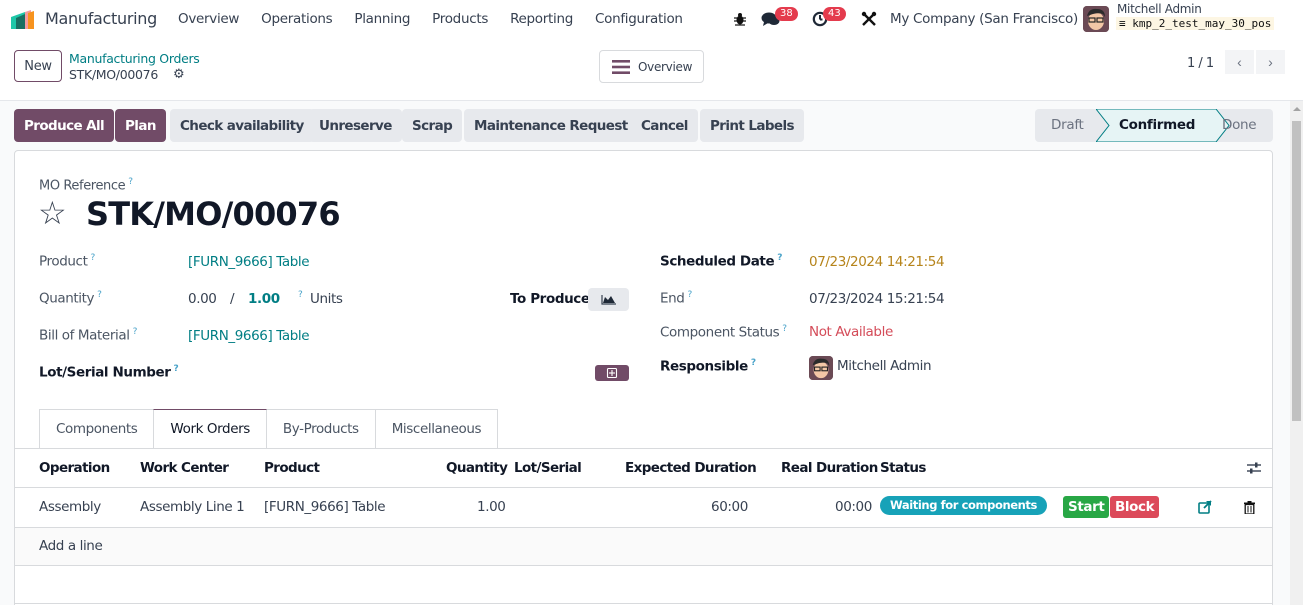 The height and width of the screenshot is (605, 1303). I want to click on pager-value: 1 / 1, so click(1200, 63).